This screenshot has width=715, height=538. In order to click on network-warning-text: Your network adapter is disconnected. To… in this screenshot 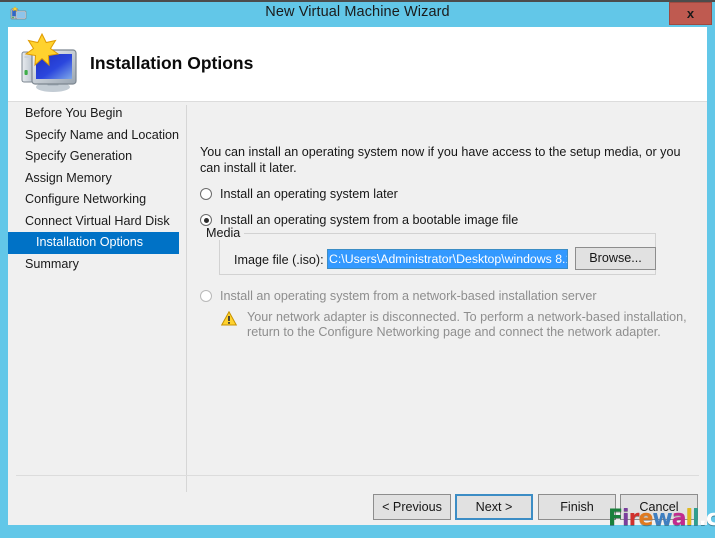, I will do `click(467, 324)`.